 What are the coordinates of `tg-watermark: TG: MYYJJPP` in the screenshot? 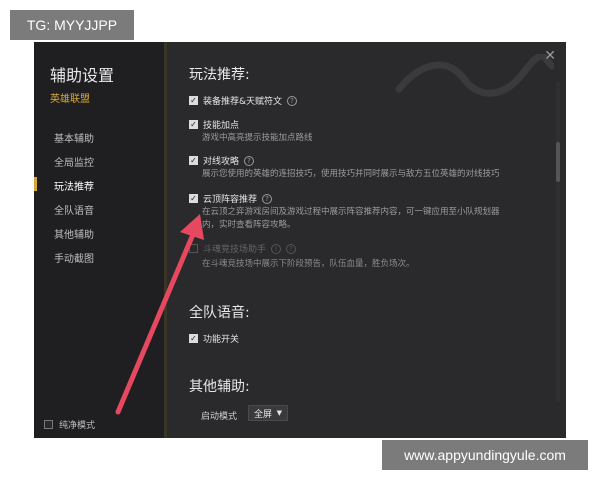 It's located at (72, 25).